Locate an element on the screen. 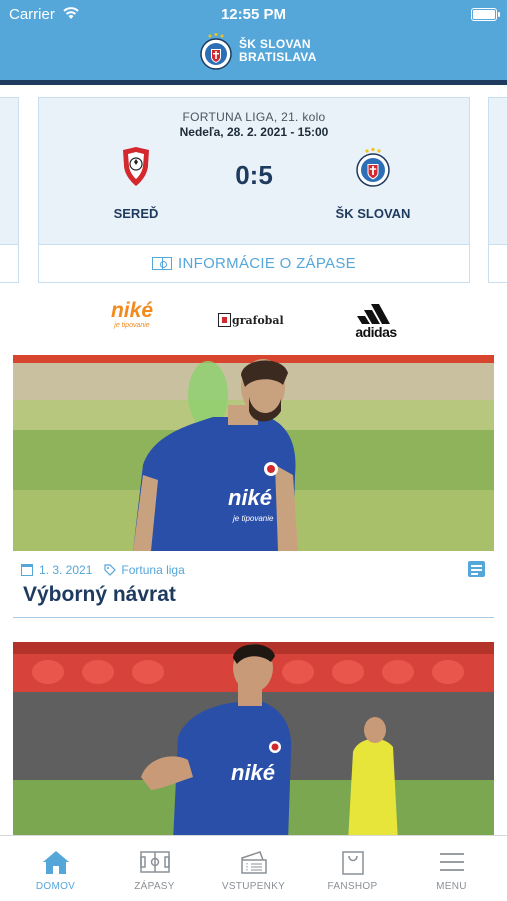  grafobal-mark-icon is located at coordinates (224, 320).